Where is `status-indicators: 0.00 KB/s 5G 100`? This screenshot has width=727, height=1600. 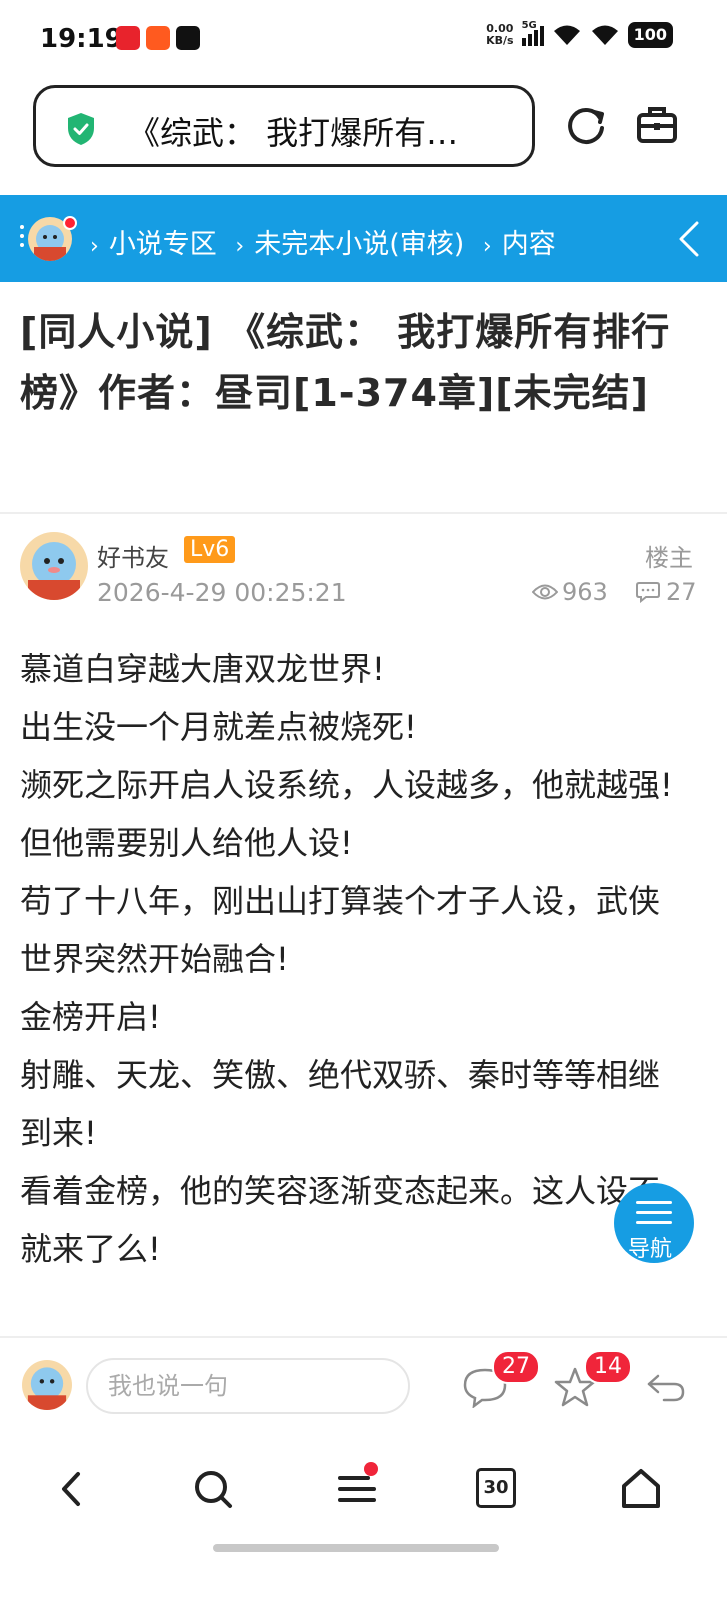 status-indicators: 0.00 KB/s 5G 100 is located at coordinates (579, 34).